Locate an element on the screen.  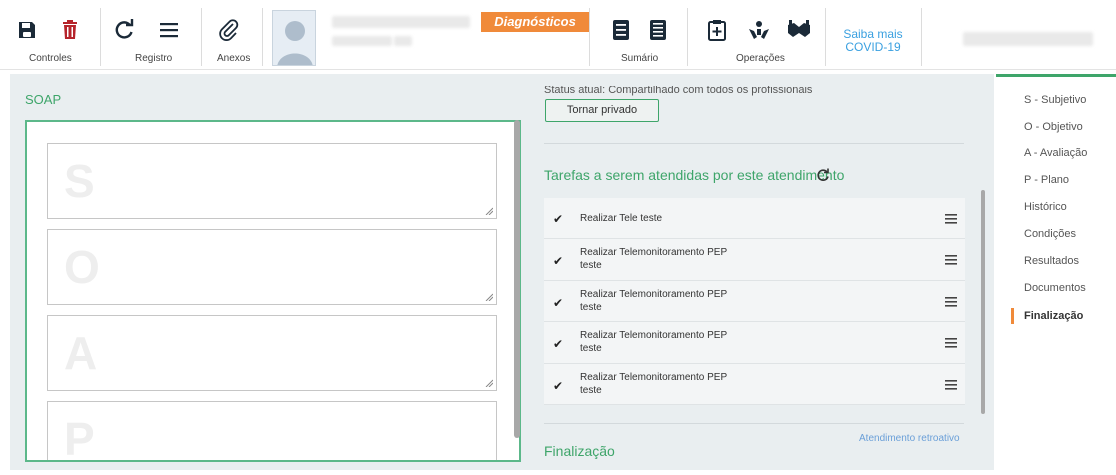
nav-item-resultados: Resultados is located at coordinates (1051, 261).